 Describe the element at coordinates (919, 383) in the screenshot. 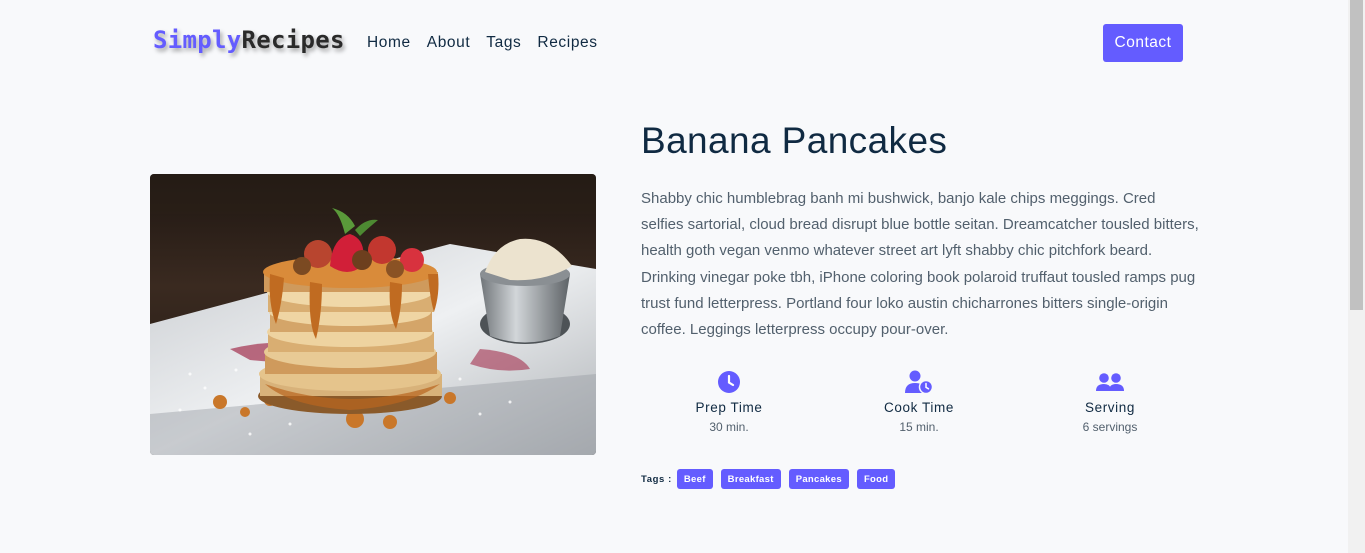

I see `user-clock-icon` at that location.